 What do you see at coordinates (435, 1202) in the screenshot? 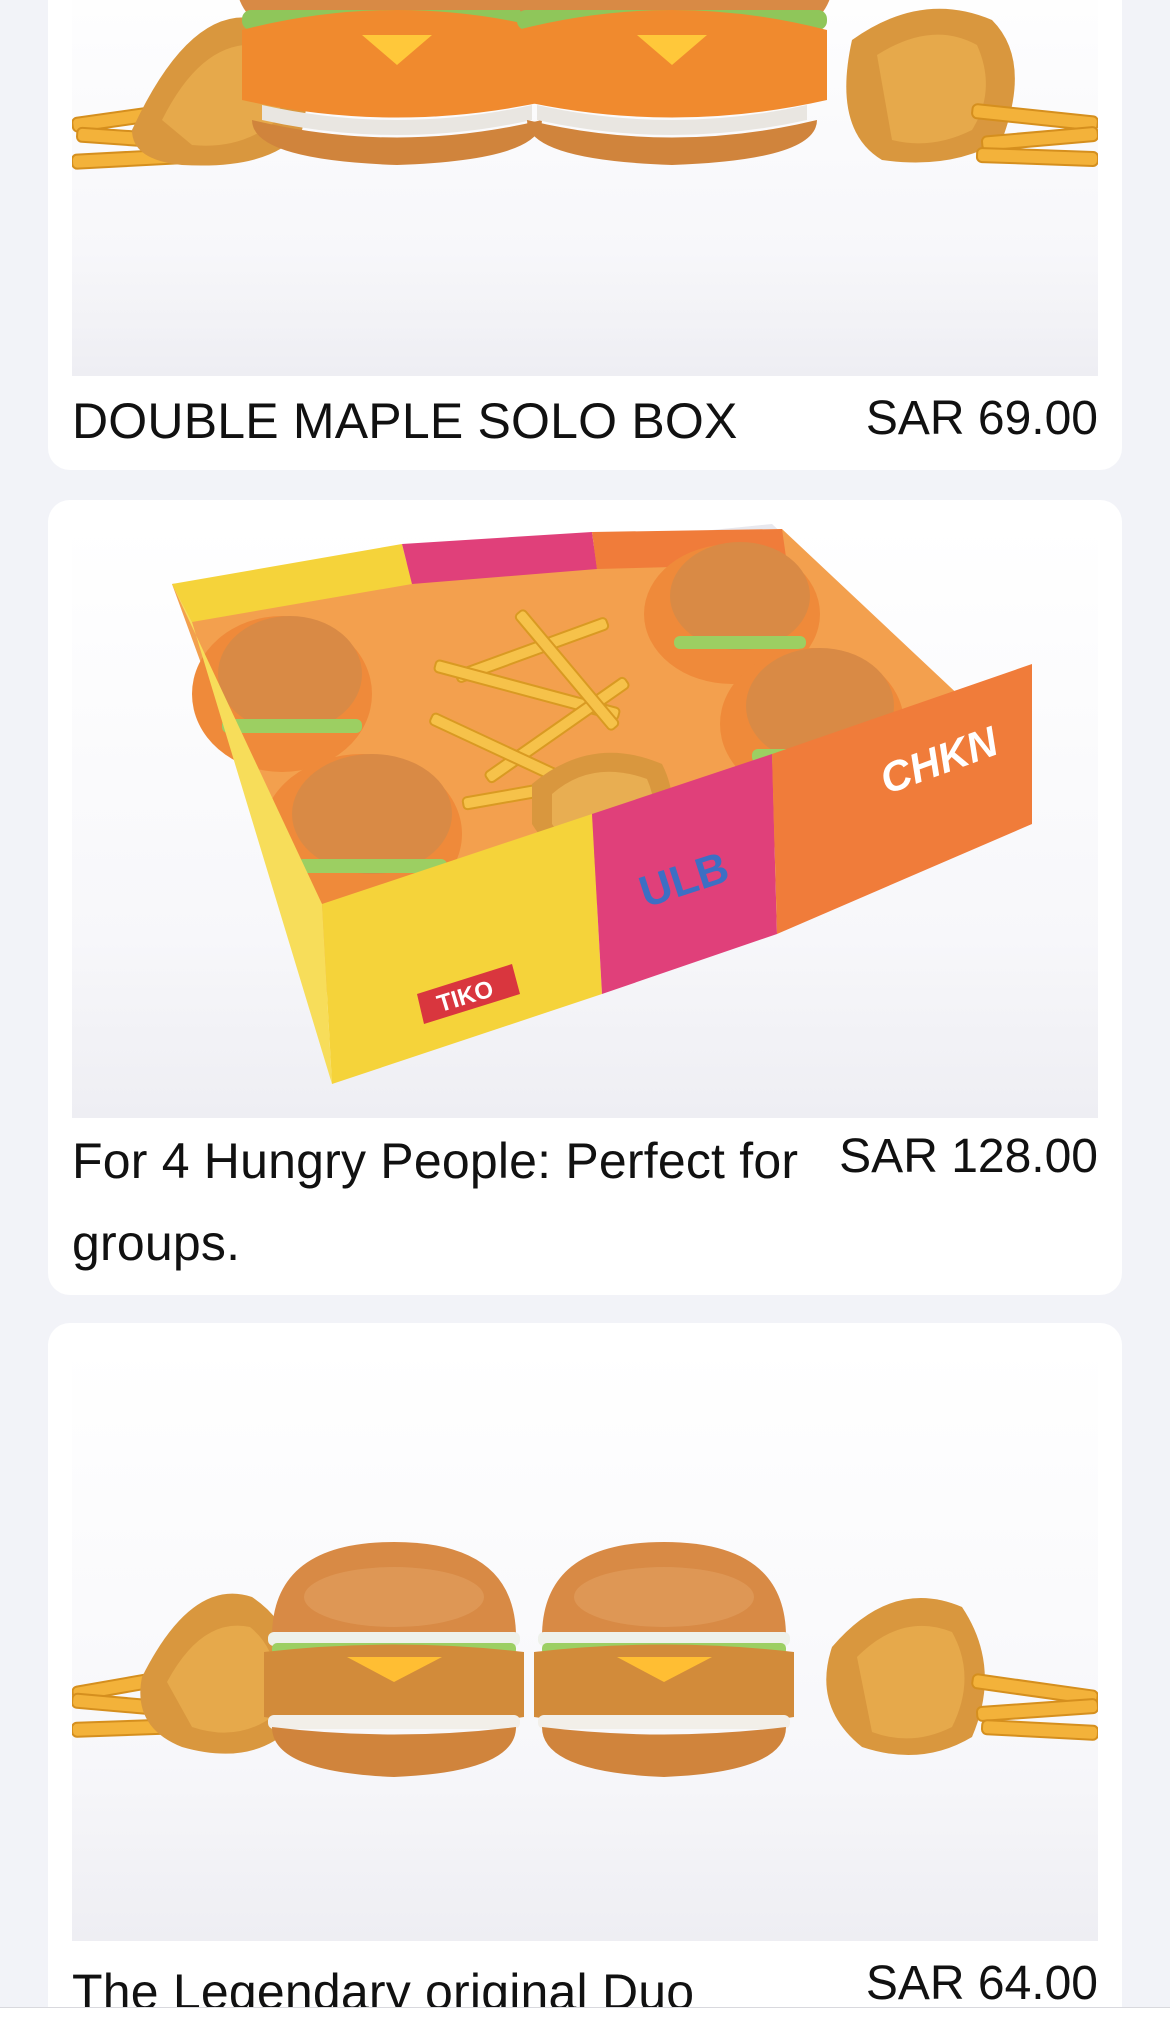
I see `item-name: For 4 Hungry People: Perfect for groups.` at bounding box center [435, 1202].